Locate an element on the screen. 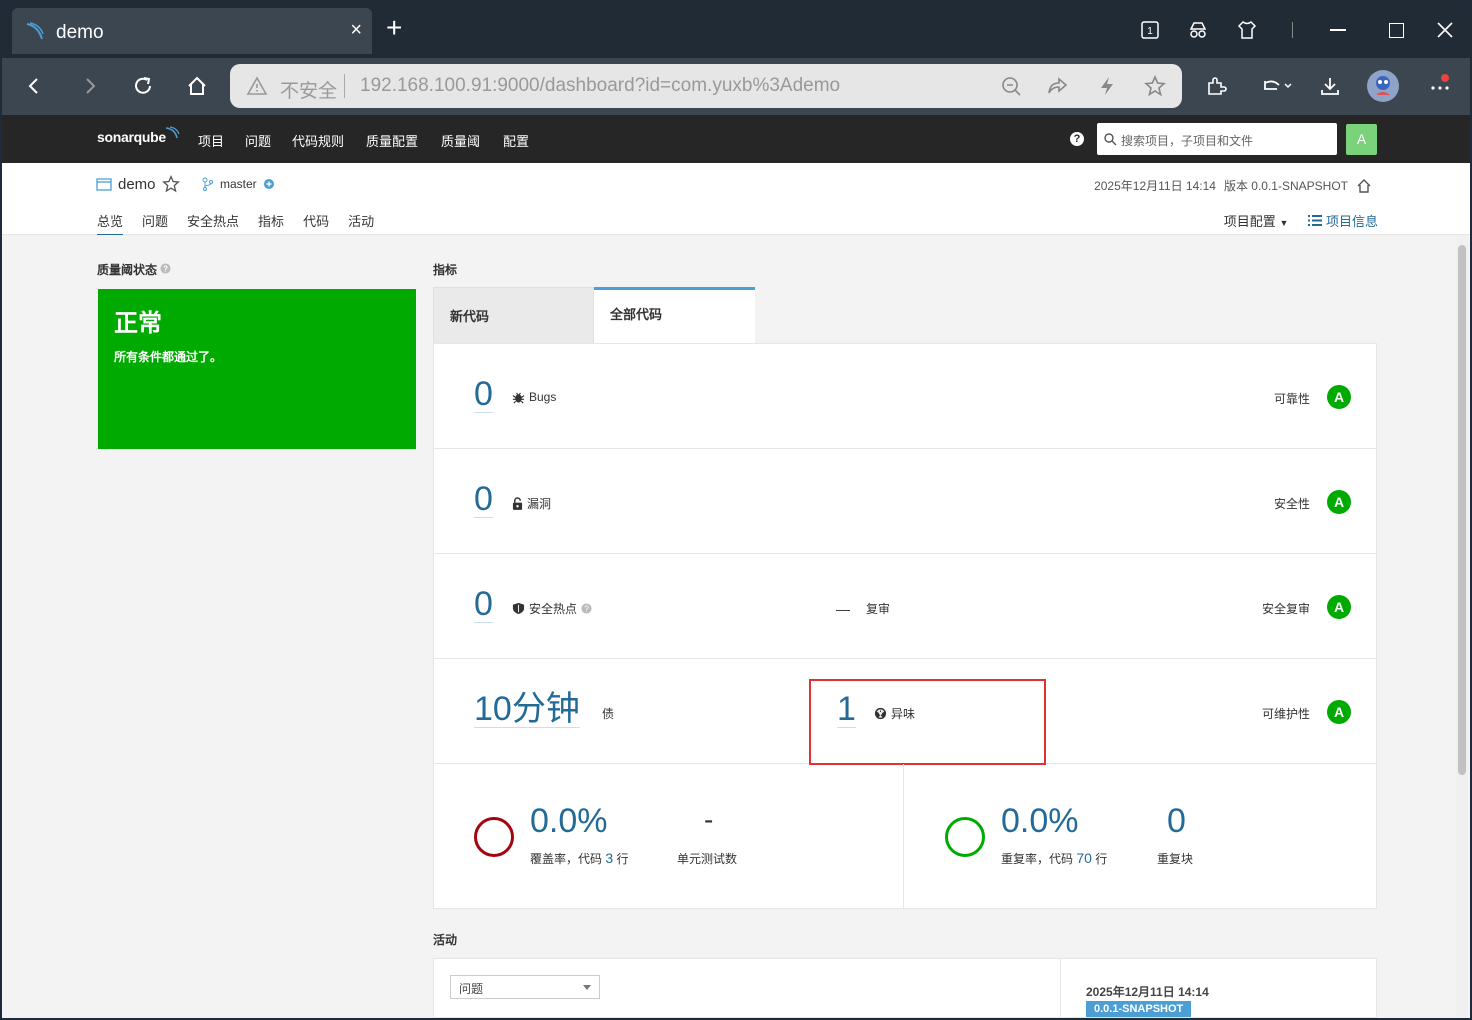 Image resolution: width=1472 pixels, height=1020 pixels. project-settings-dropdown: 项目配置 ▼ is located at coordinates (1256, 220).